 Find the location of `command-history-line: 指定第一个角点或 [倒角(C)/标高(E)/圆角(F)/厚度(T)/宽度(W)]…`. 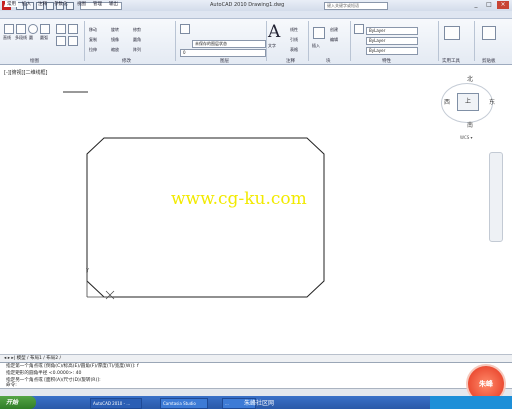

command-history-line: 指定第一个角点或 [倒角(C)/标高(E)/圆角(F)/厚度(T)/宽度(W)]… is located at coordinates (72, 366).